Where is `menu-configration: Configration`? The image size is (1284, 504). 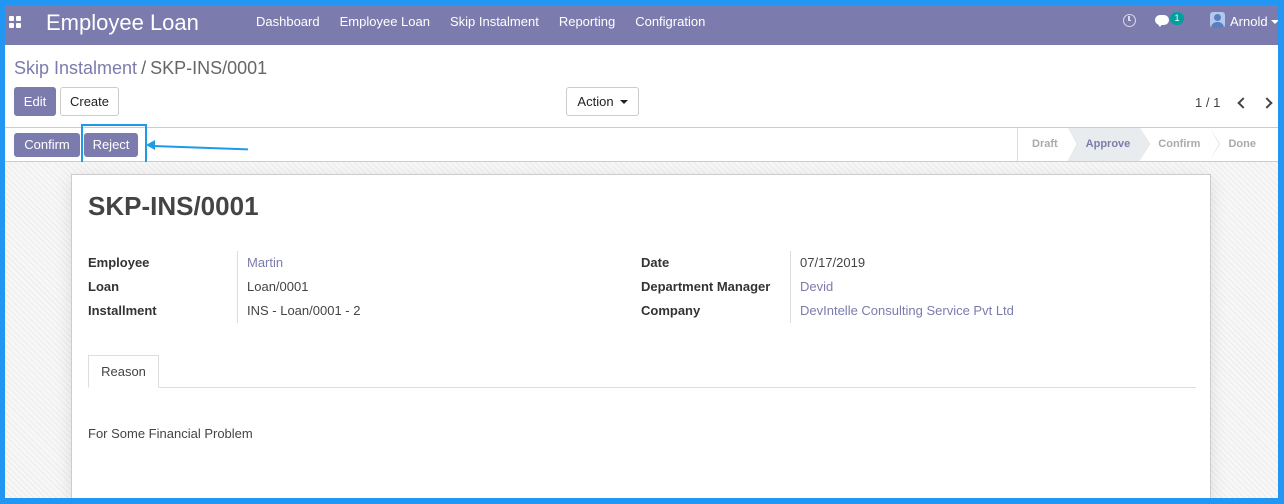
menu-configration: Configration is located at coordinates (670, 25).